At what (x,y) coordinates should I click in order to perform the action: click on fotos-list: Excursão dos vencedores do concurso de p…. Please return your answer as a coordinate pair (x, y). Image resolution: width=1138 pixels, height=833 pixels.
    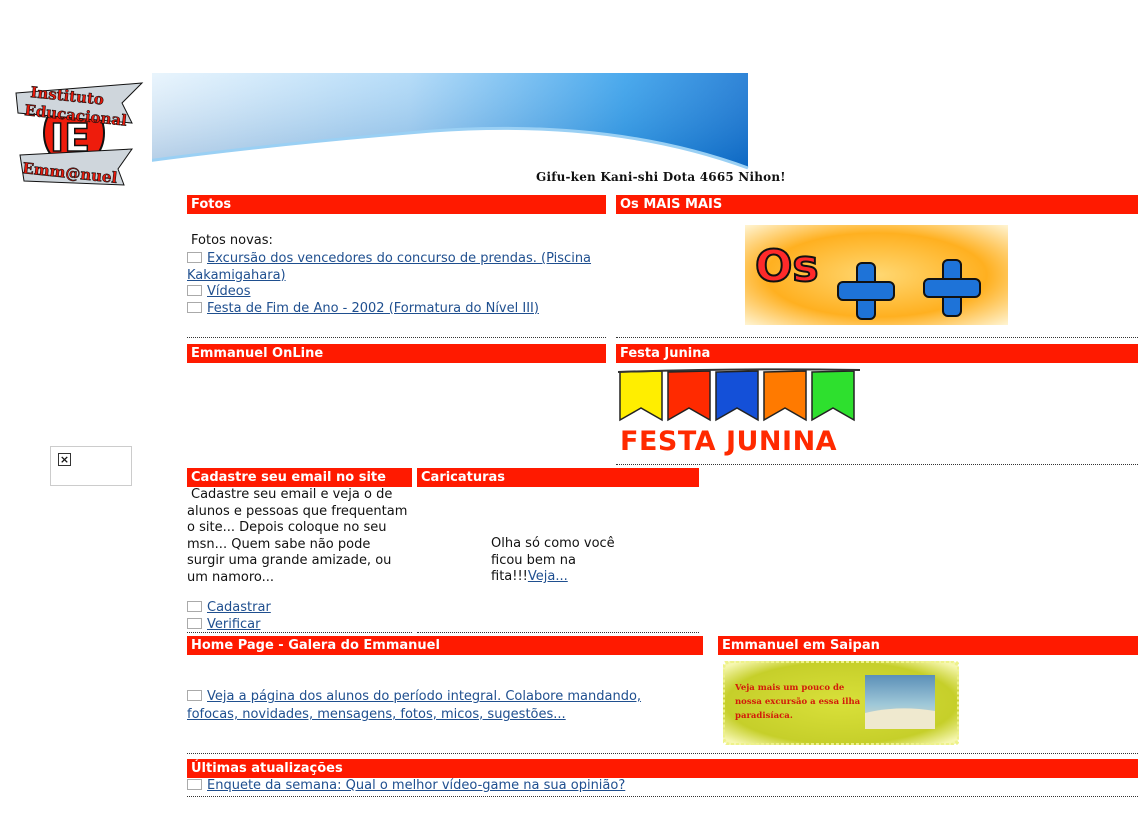
    Looking at the image, I should click on (397, 284).